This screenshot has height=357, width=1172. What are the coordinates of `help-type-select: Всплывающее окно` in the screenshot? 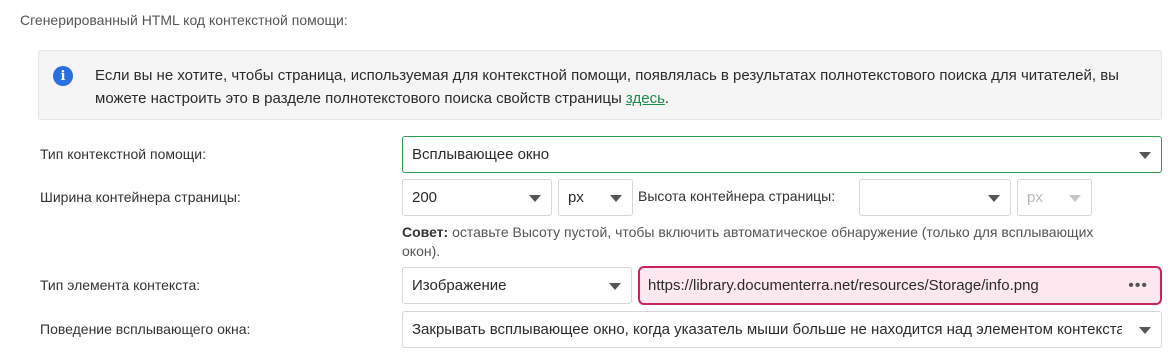 It's located at (782, 154).